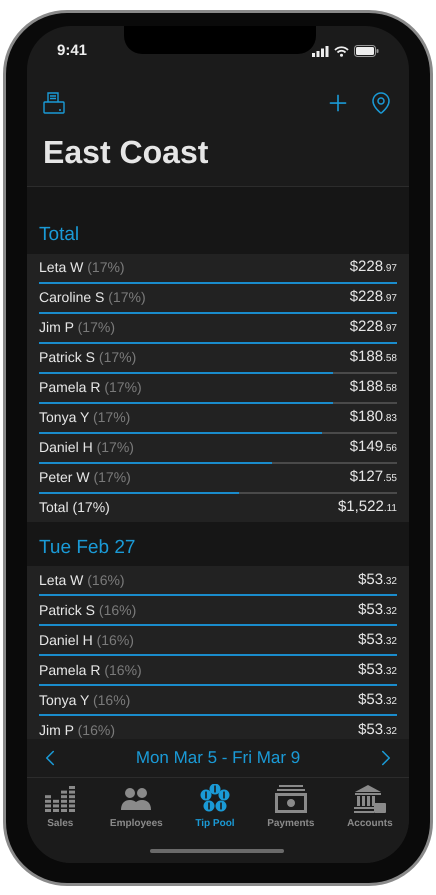 The image size is (436, 895). I want to click on tab: Payments, so click(290, 809).